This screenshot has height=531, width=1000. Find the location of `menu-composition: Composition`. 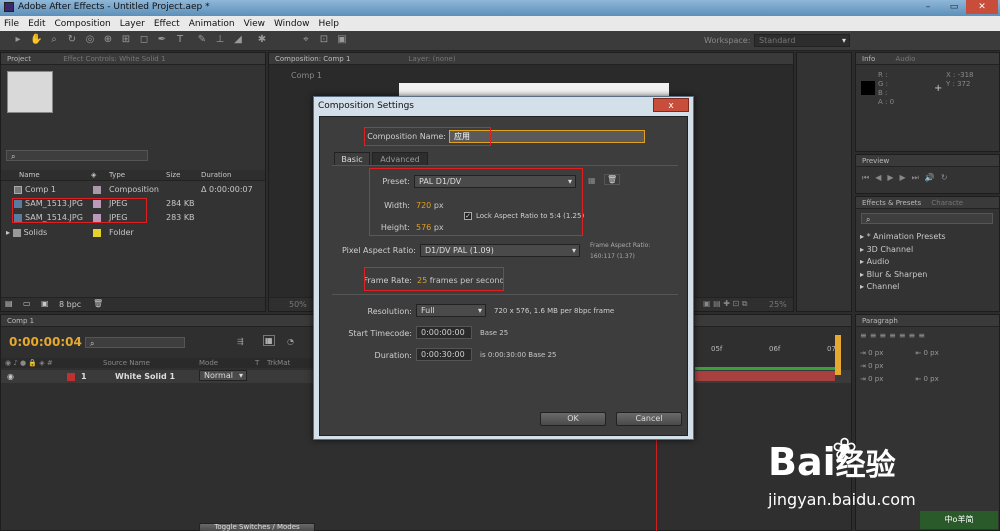

menu-composition: Composition is located at coordinates (83, 24).